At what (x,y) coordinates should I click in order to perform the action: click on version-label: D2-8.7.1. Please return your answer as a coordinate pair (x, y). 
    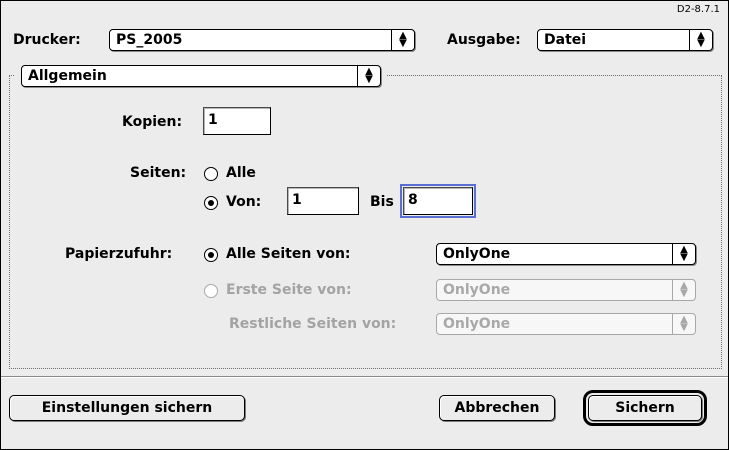
    Looking at the image, I should click on (698, 9).